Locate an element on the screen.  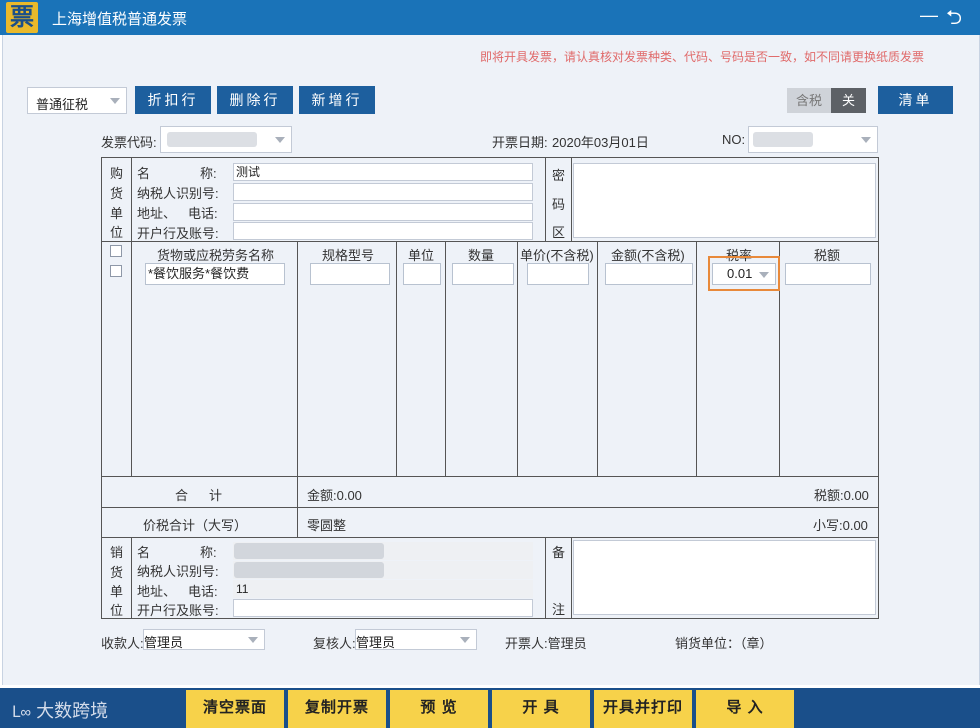
clear-list-button: 清单 is located at coordinates (915, 100).